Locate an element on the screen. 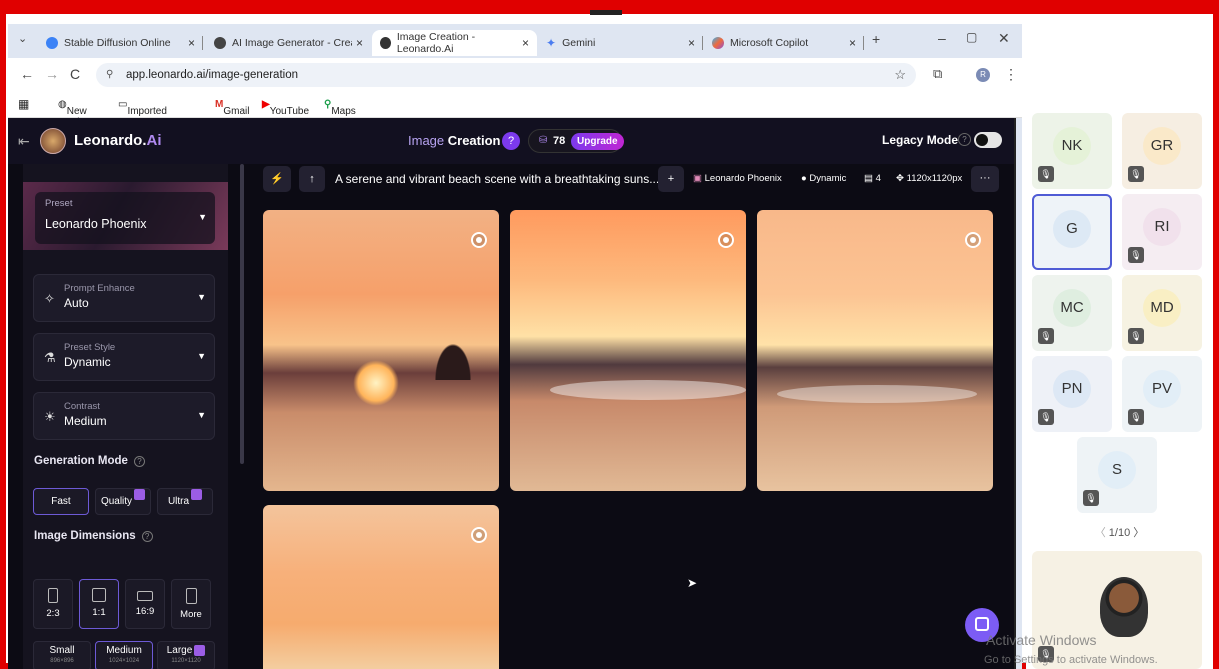 Image resolution: width=1219 pixels, height=669 pixels. forward-icon: → is located at coordinates (52, 74).